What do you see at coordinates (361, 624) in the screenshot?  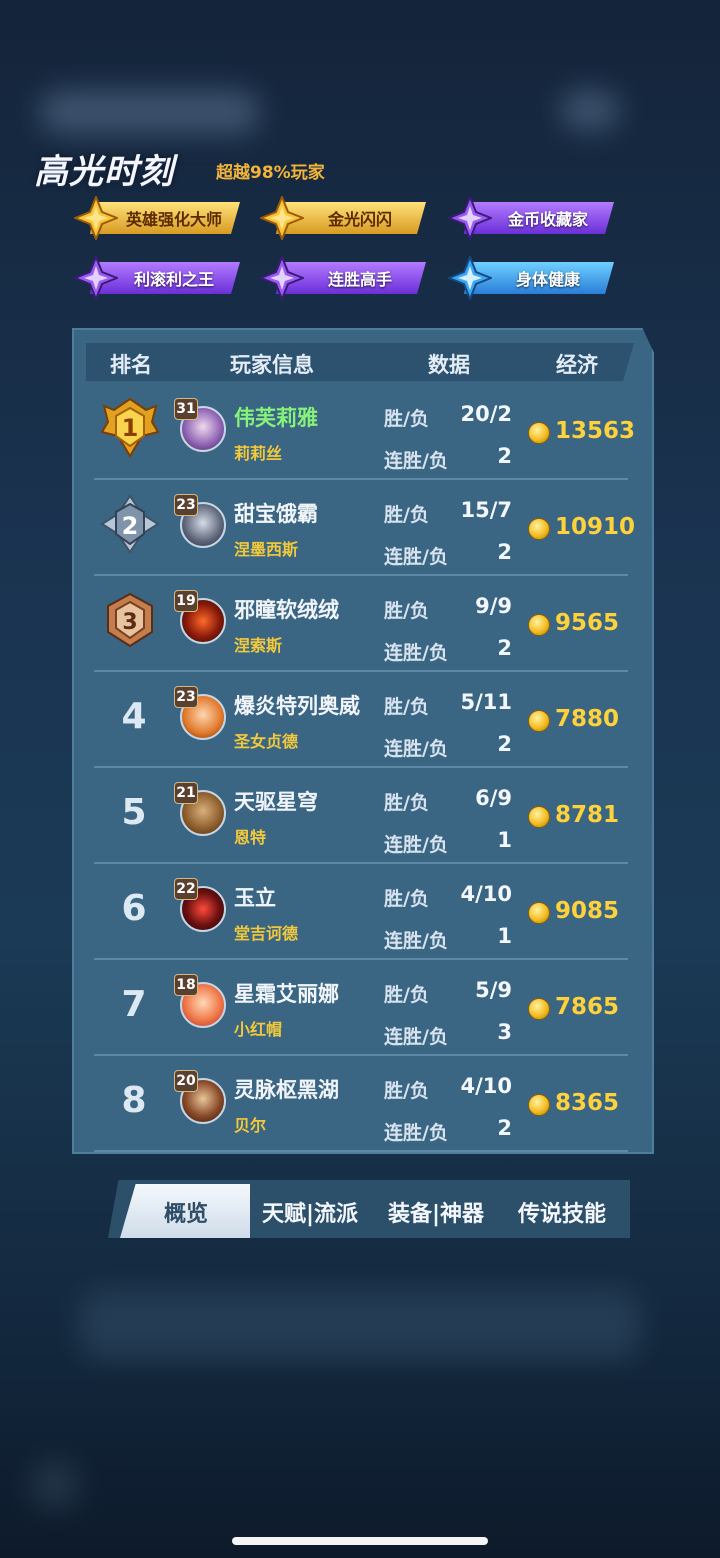 I see `table-row: 3 19 邪瞳软绒绒 涅索斯 胜/负 连胜/负 9/9 2 9565` at bounding box center [361, 624].